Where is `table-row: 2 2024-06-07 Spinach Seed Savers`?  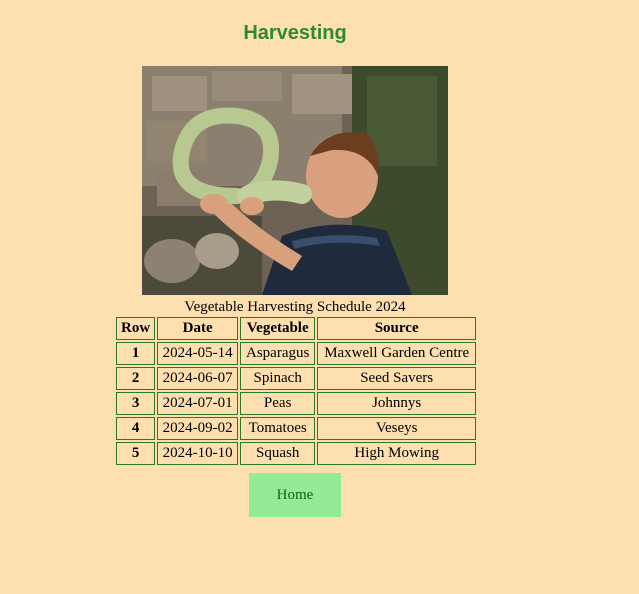 table-row: 2 2024-06-07 Spinach Seed Savers is located at coordinates (296, 378).